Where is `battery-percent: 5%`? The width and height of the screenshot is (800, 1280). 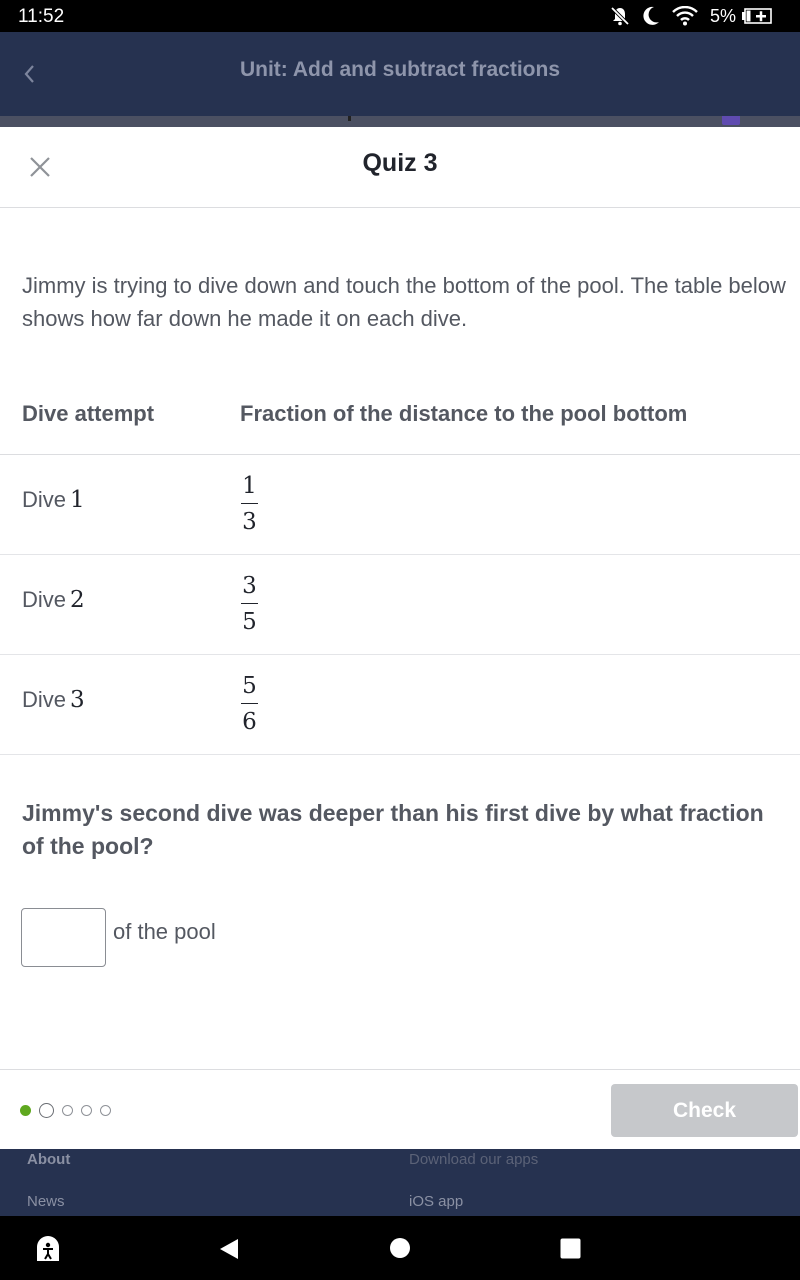
battery-percent: 5% is located at coordinates (722, 15).